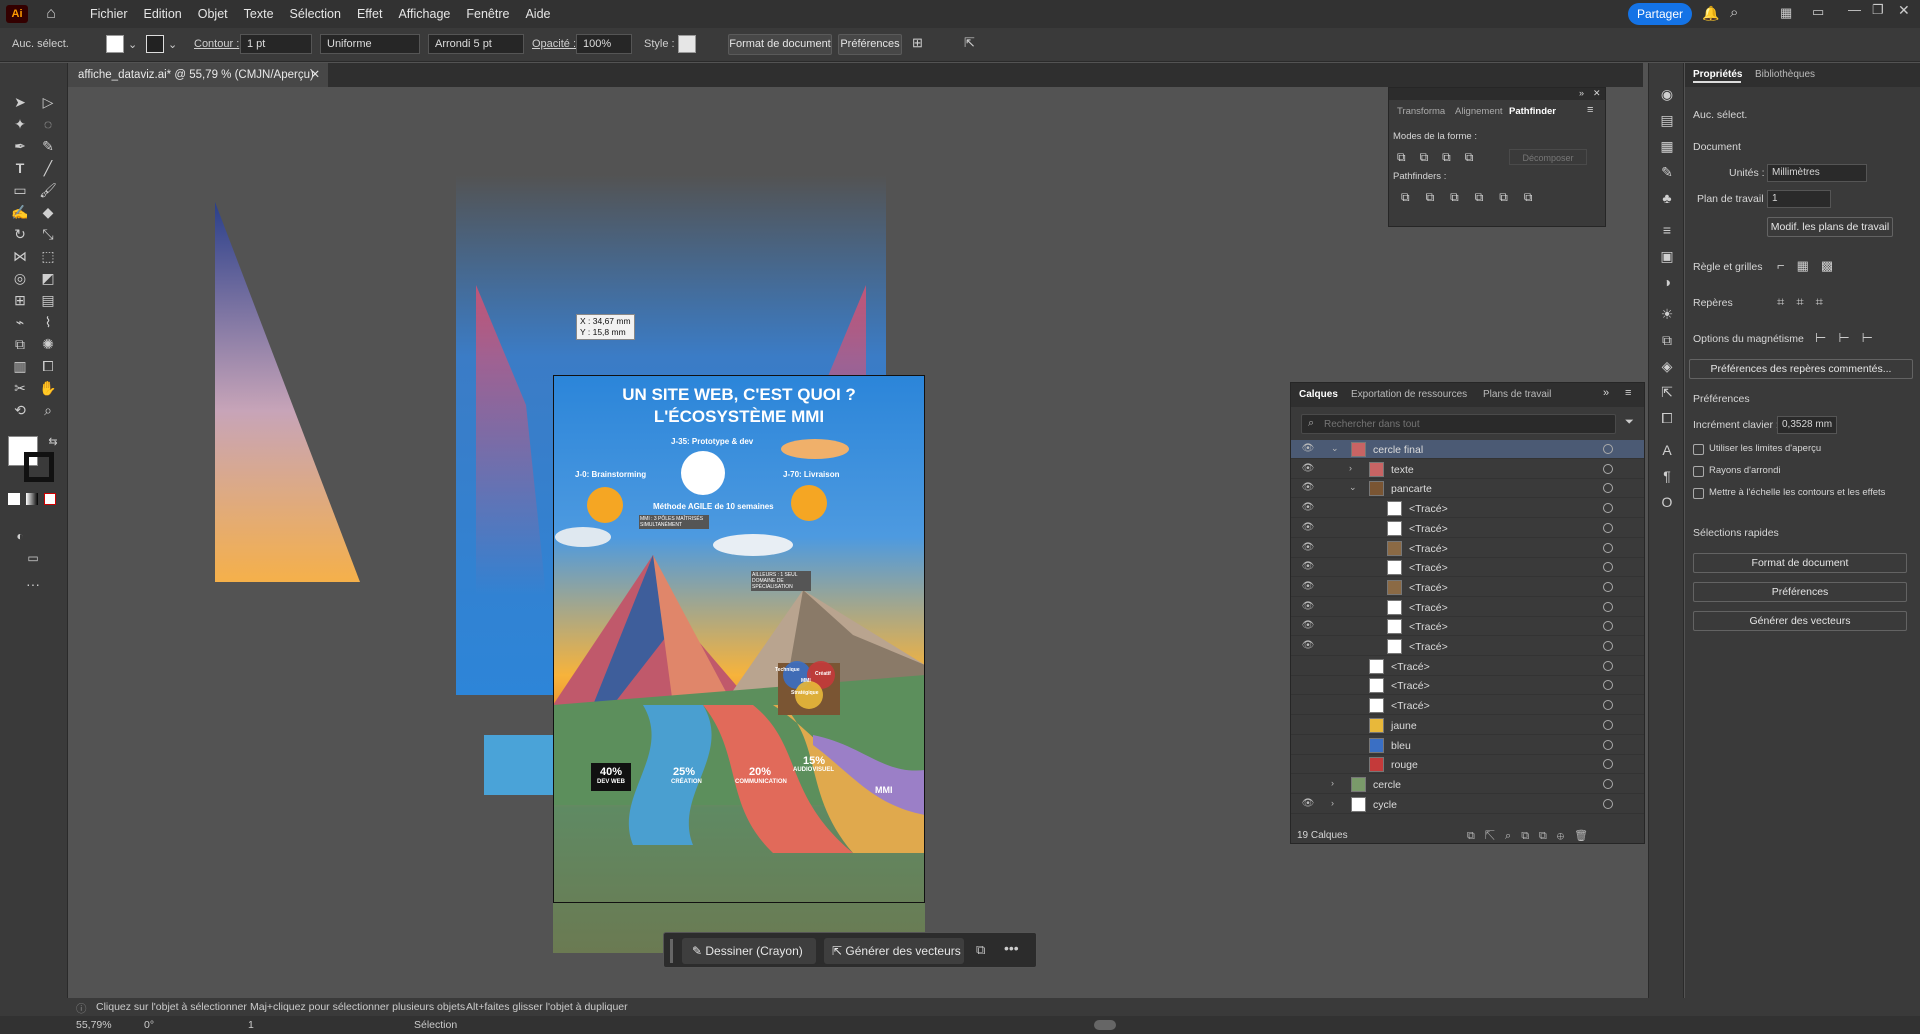  I want to click on menu-item-2: Objet, so click(213, 14).